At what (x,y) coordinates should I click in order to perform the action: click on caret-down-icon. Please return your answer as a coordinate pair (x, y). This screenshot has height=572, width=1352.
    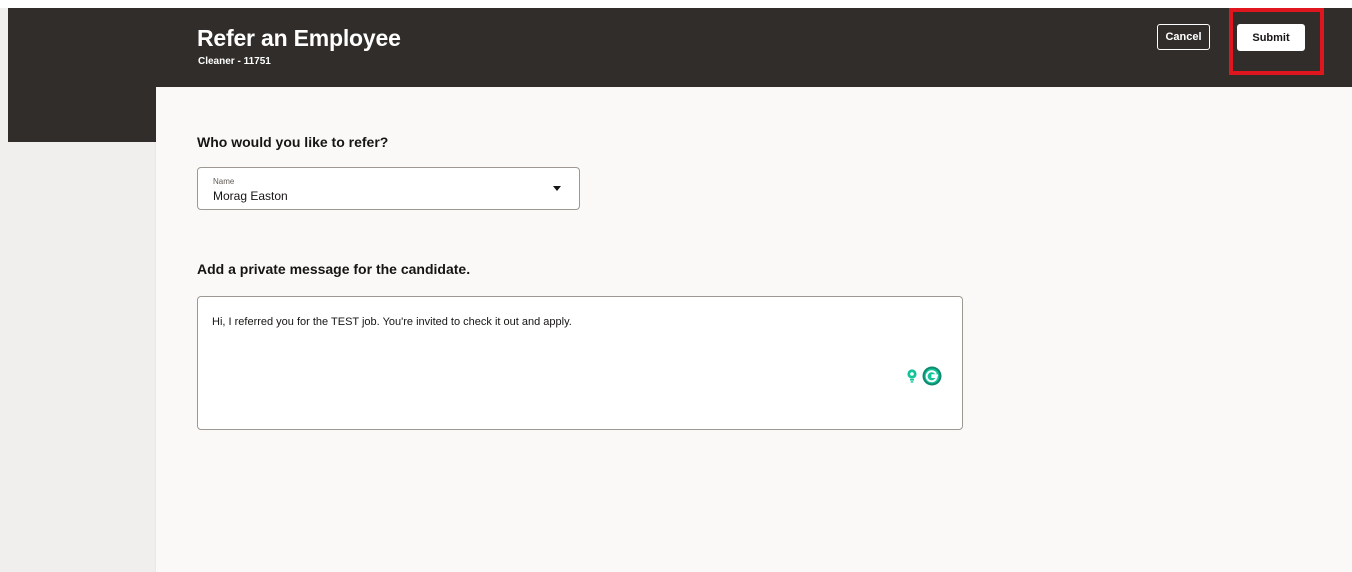
    Looking at the image, I should click on (557, 188).